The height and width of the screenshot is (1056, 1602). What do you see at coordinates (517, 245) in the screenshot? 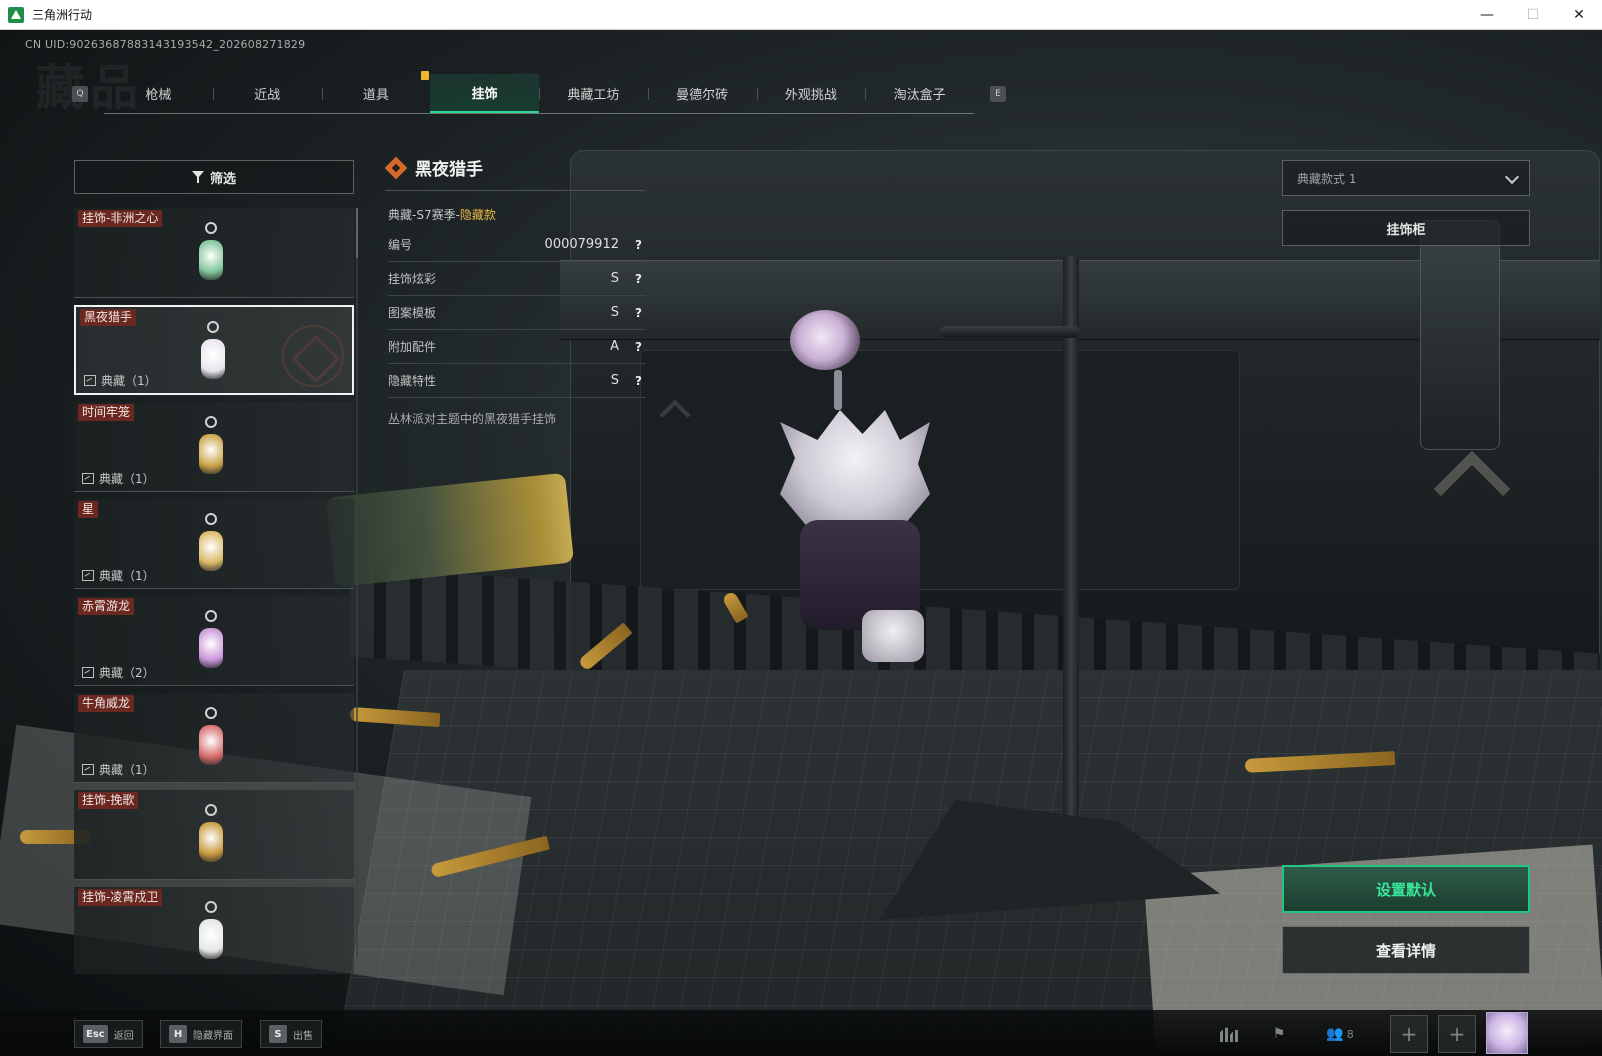
I see `attribute-row: 编号 000079912?` at bounding box center [517, 245].